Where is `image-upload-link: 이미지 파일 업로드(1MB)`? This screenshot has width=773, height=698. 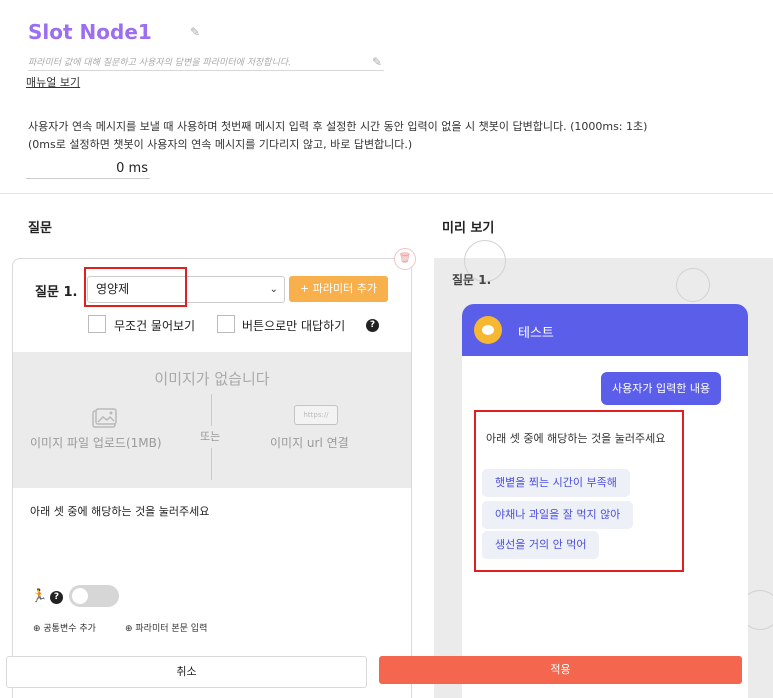
image-upload-link: 이미지 파일 업로드(1MB) is located at coordinates (96, 442).